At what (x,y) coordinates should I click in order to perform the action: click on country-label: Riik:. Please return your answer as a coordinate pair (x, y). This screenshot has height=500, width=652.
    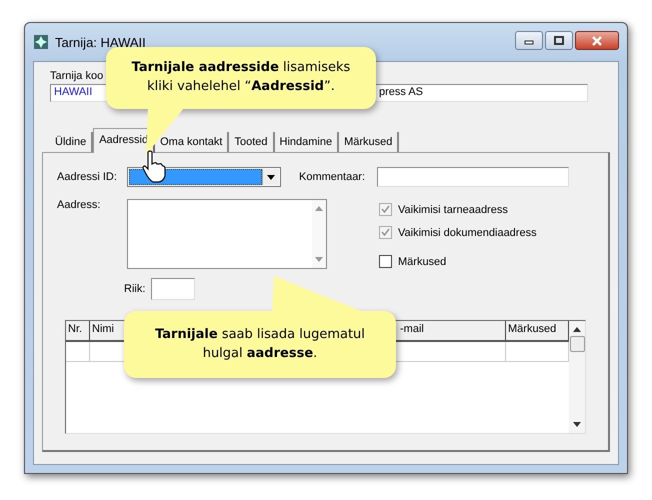
    Looking at the image, I should click on (135, 289).